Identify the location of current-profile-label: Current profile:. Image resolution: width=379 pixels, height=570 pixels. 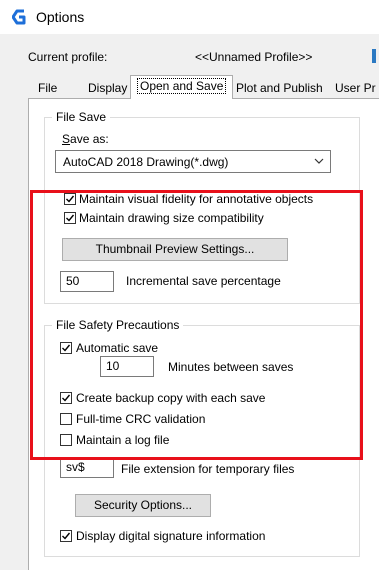
(68, 57).